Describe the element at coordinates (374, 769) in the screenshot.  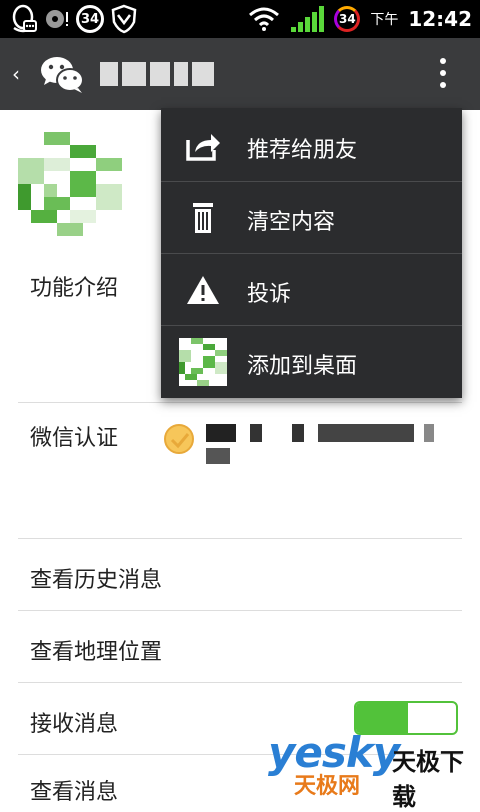
I see `yesky-watermark: yesky 天极下载 天极网` at that location.